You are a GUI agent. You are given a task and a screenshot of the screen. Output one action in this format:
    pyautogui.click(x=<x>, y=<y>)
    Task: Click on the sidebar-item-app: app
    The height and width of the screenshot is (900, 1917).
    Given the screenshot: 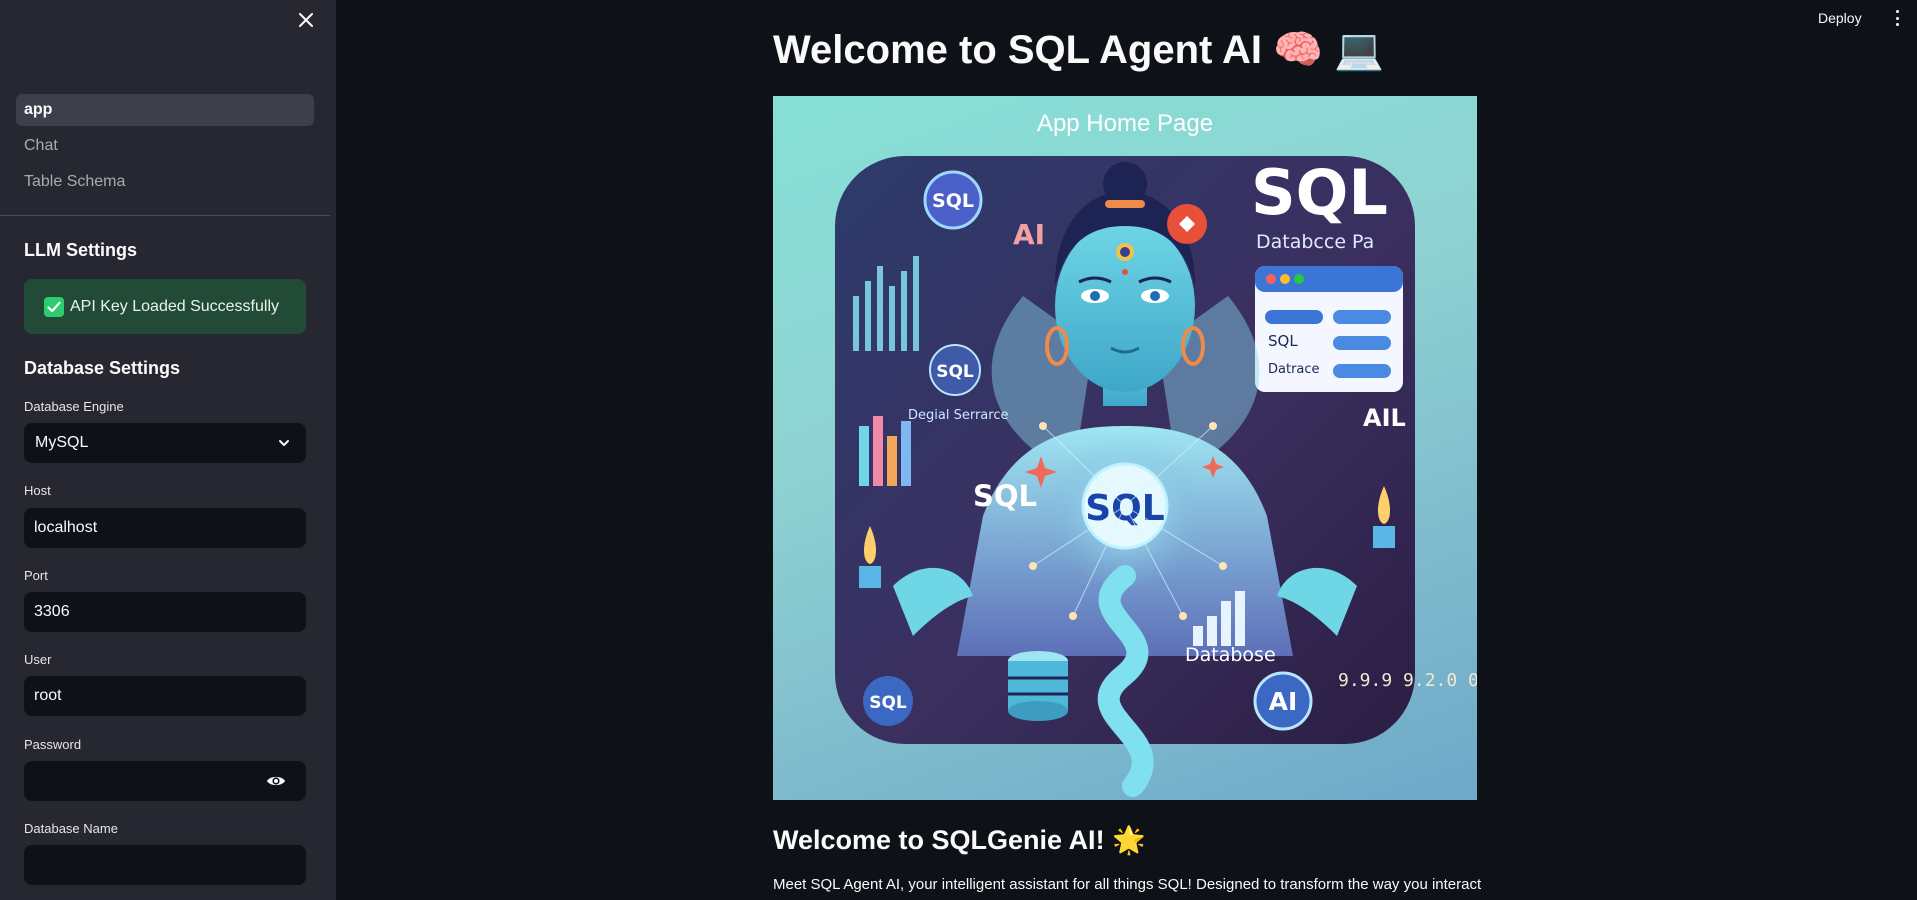 What is the action you would take?
    pyautogui.click(x=165, y=110)
    